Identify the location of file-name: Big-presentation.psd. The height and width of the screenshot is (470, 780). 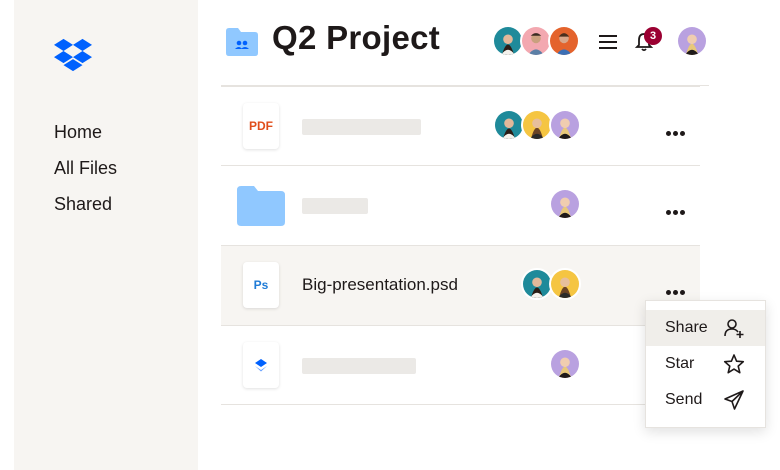
(380, 285).